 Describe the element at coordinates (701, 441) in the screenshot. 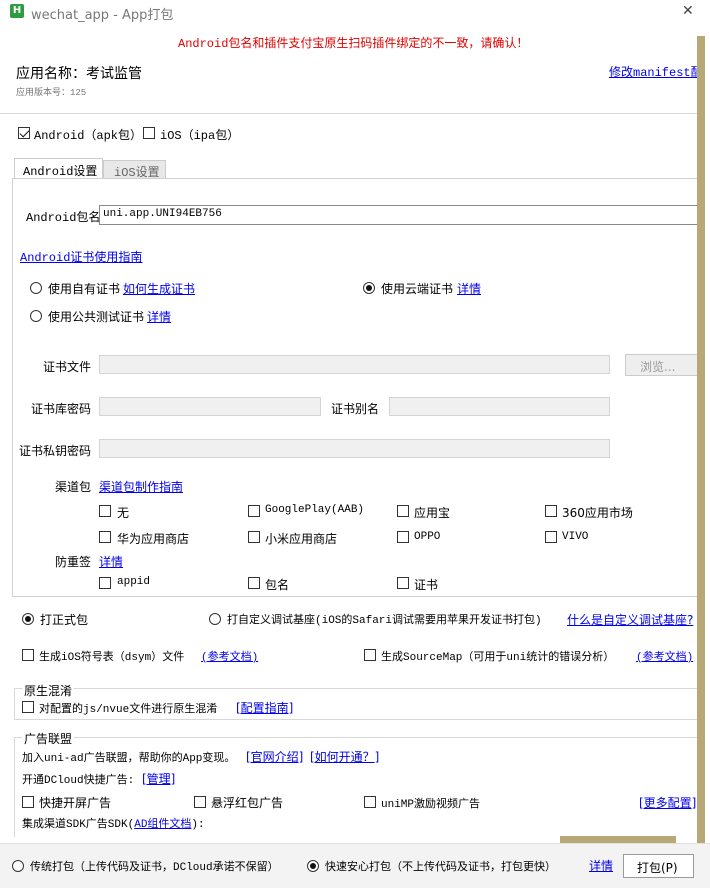

I see `scrollbar-thumb` at that location.